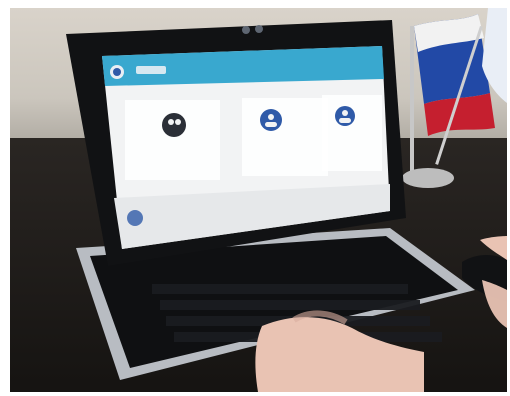 This screenshot has height=396, width=510. I want to click on service-tile-right, so click(352, 133).